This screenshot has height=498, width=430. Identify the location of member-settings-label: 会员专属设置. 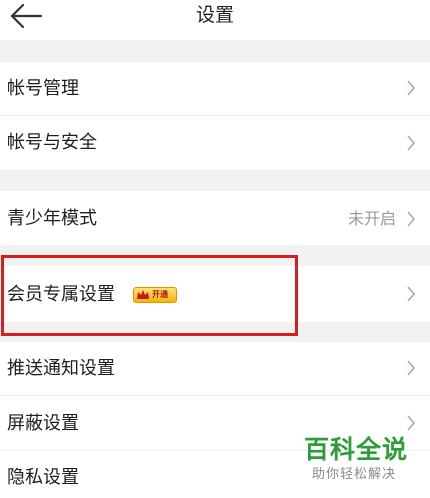
(61, 294).